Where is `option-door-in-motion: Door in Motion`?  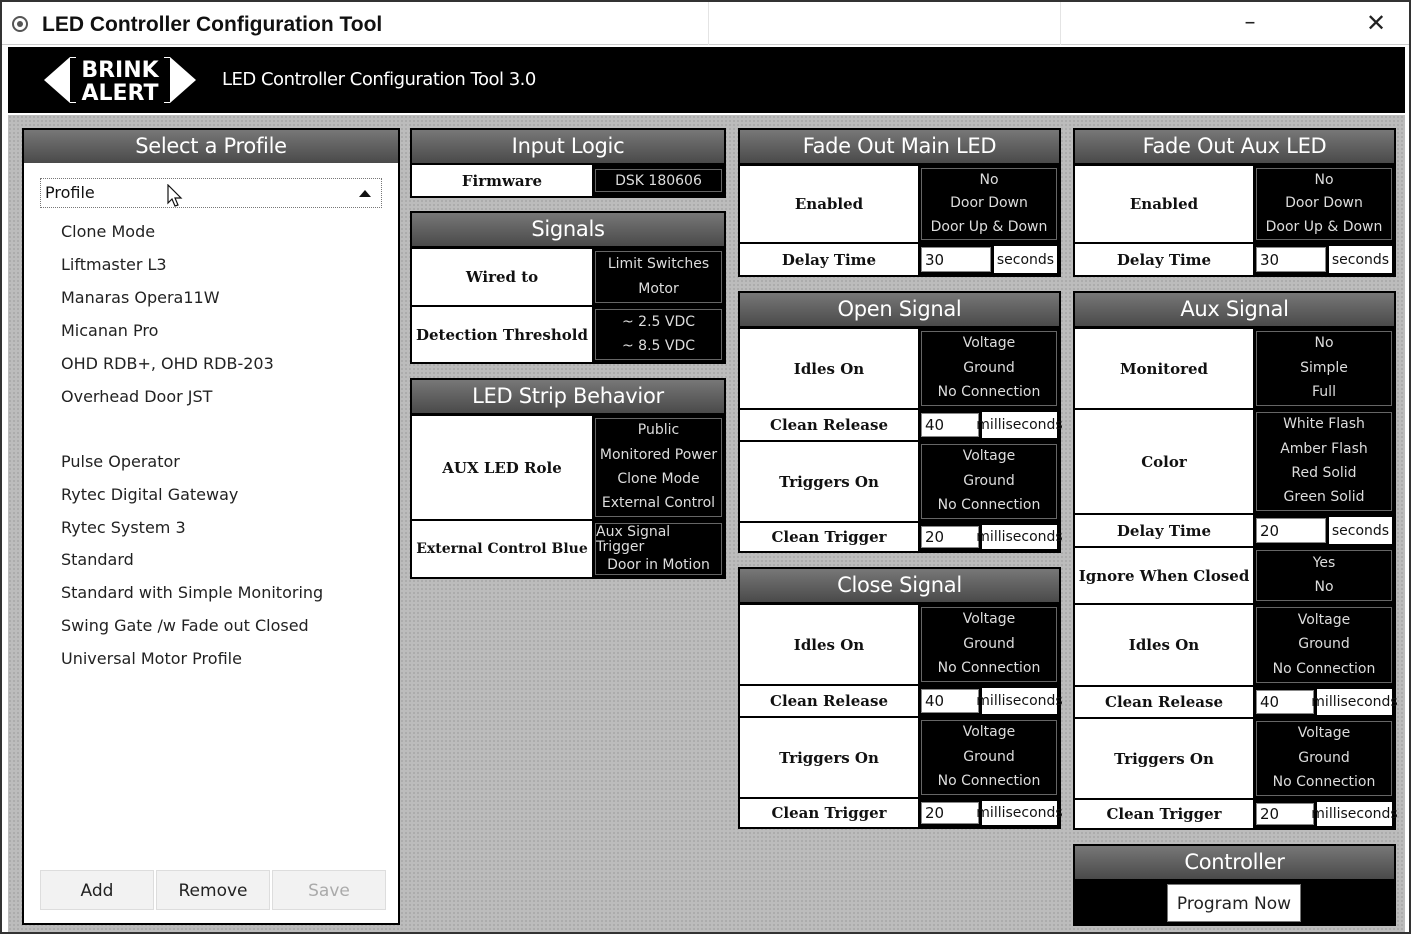 option-door-in-motion: Door in Motion is located at coordinates (658, 565).